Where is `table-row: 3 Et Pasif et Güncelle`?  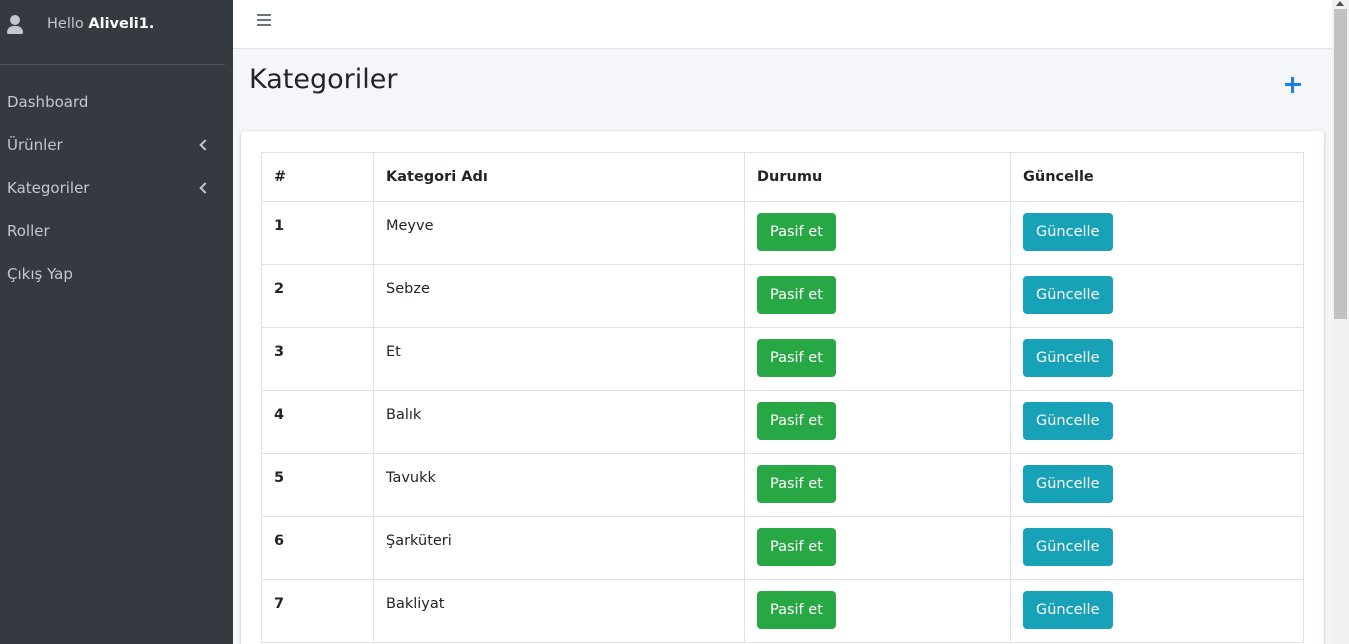 table-row: 3 Et Pasif et Güncelle is located at coordinates (782, 359).